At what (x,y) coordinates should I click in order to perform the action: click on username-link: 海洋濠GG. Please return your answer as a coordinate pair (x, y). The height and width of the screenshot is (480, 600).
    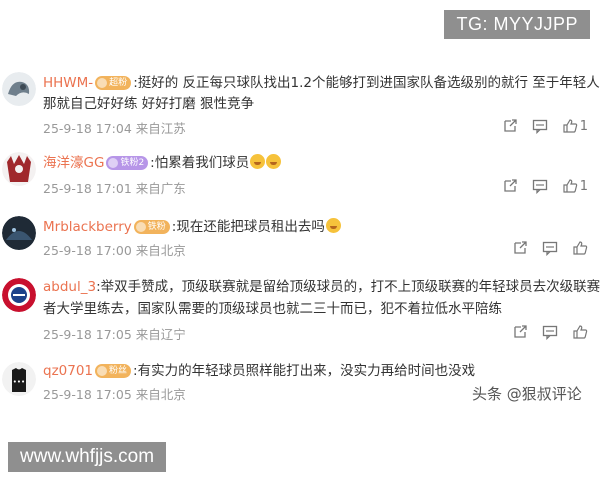
    Looking at the image, I should click on (73, 163).